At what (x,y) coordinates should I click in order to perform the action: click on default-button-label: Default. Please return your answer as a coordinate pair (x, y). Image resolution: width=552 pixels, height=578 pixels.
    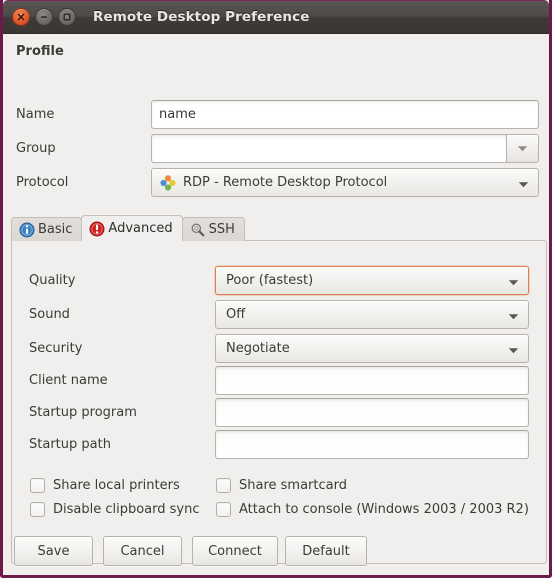
    Looking at the image, I should click on (326, 551).